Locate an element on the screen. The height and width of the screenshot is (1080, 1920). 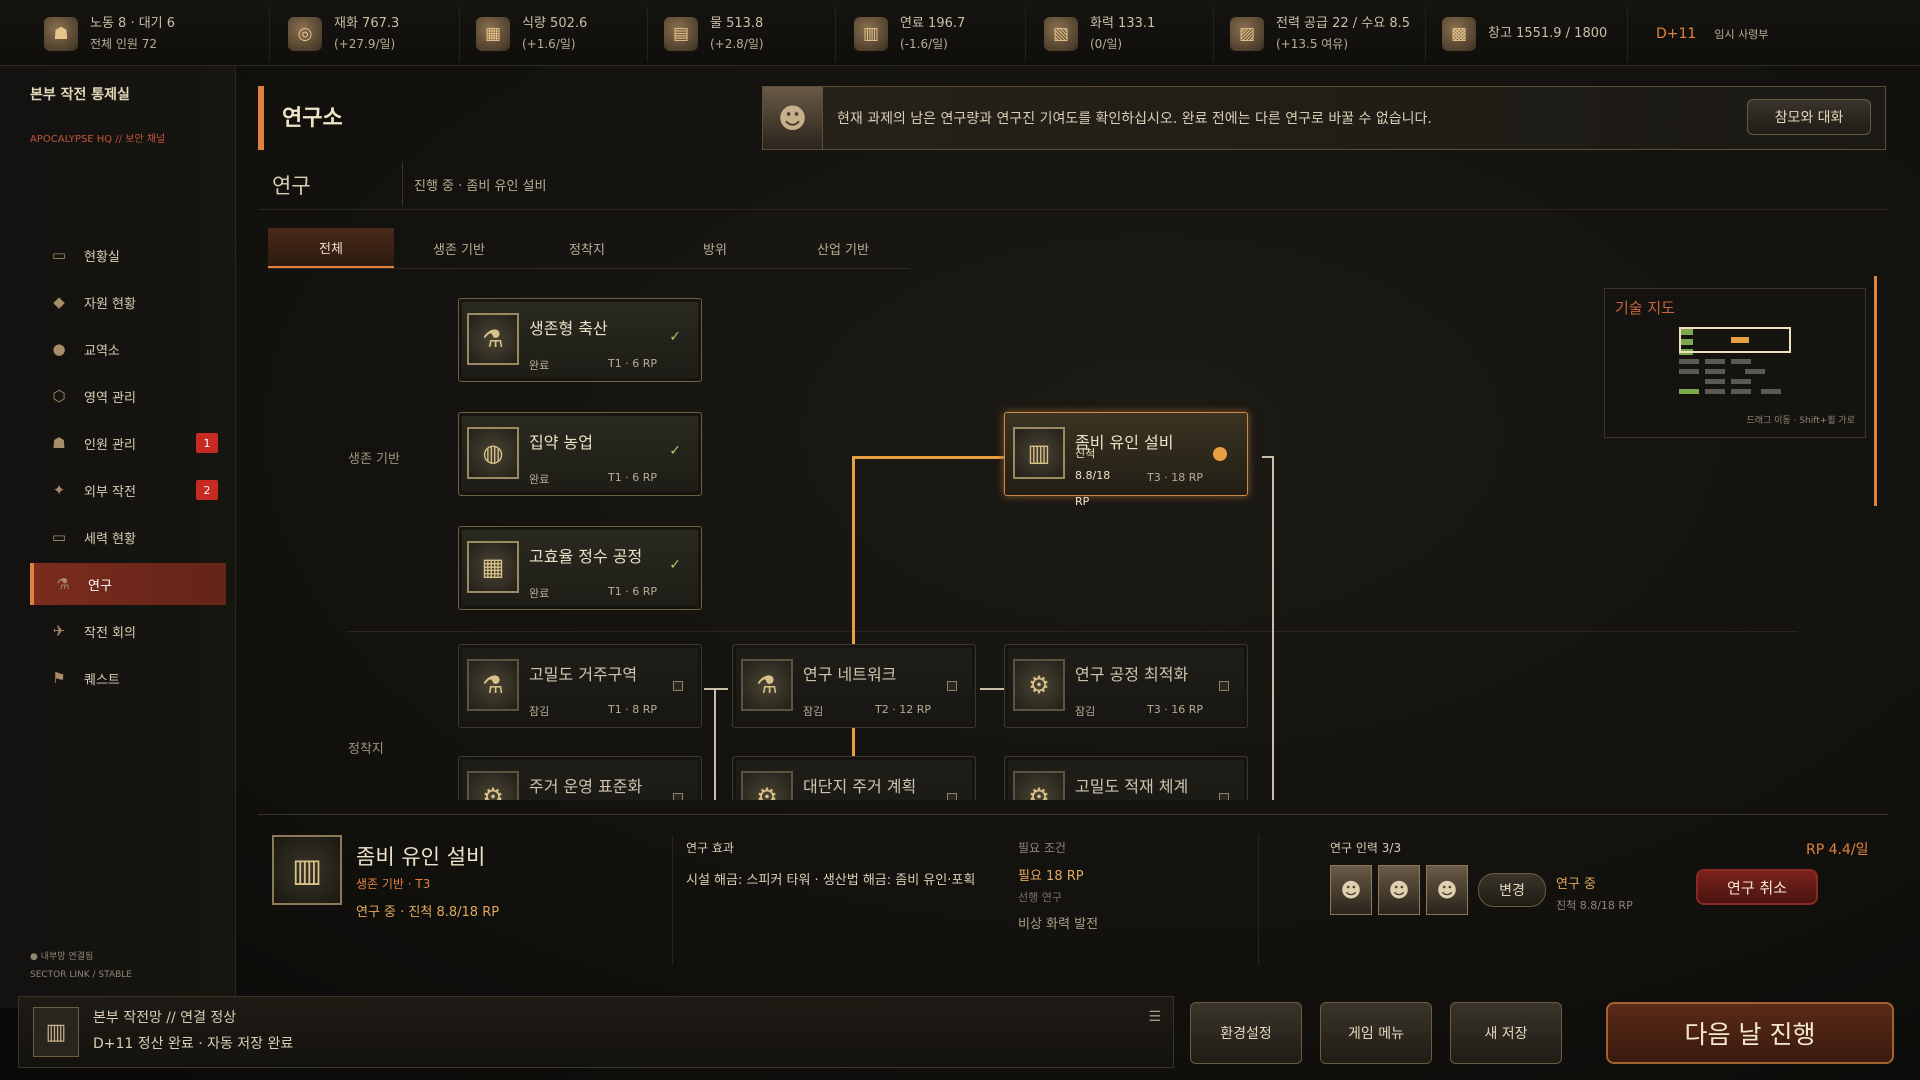
resource-fuel-barrel: ▥ 연료 196.7 (-1.6/일) is located at coordinates (933, 34).